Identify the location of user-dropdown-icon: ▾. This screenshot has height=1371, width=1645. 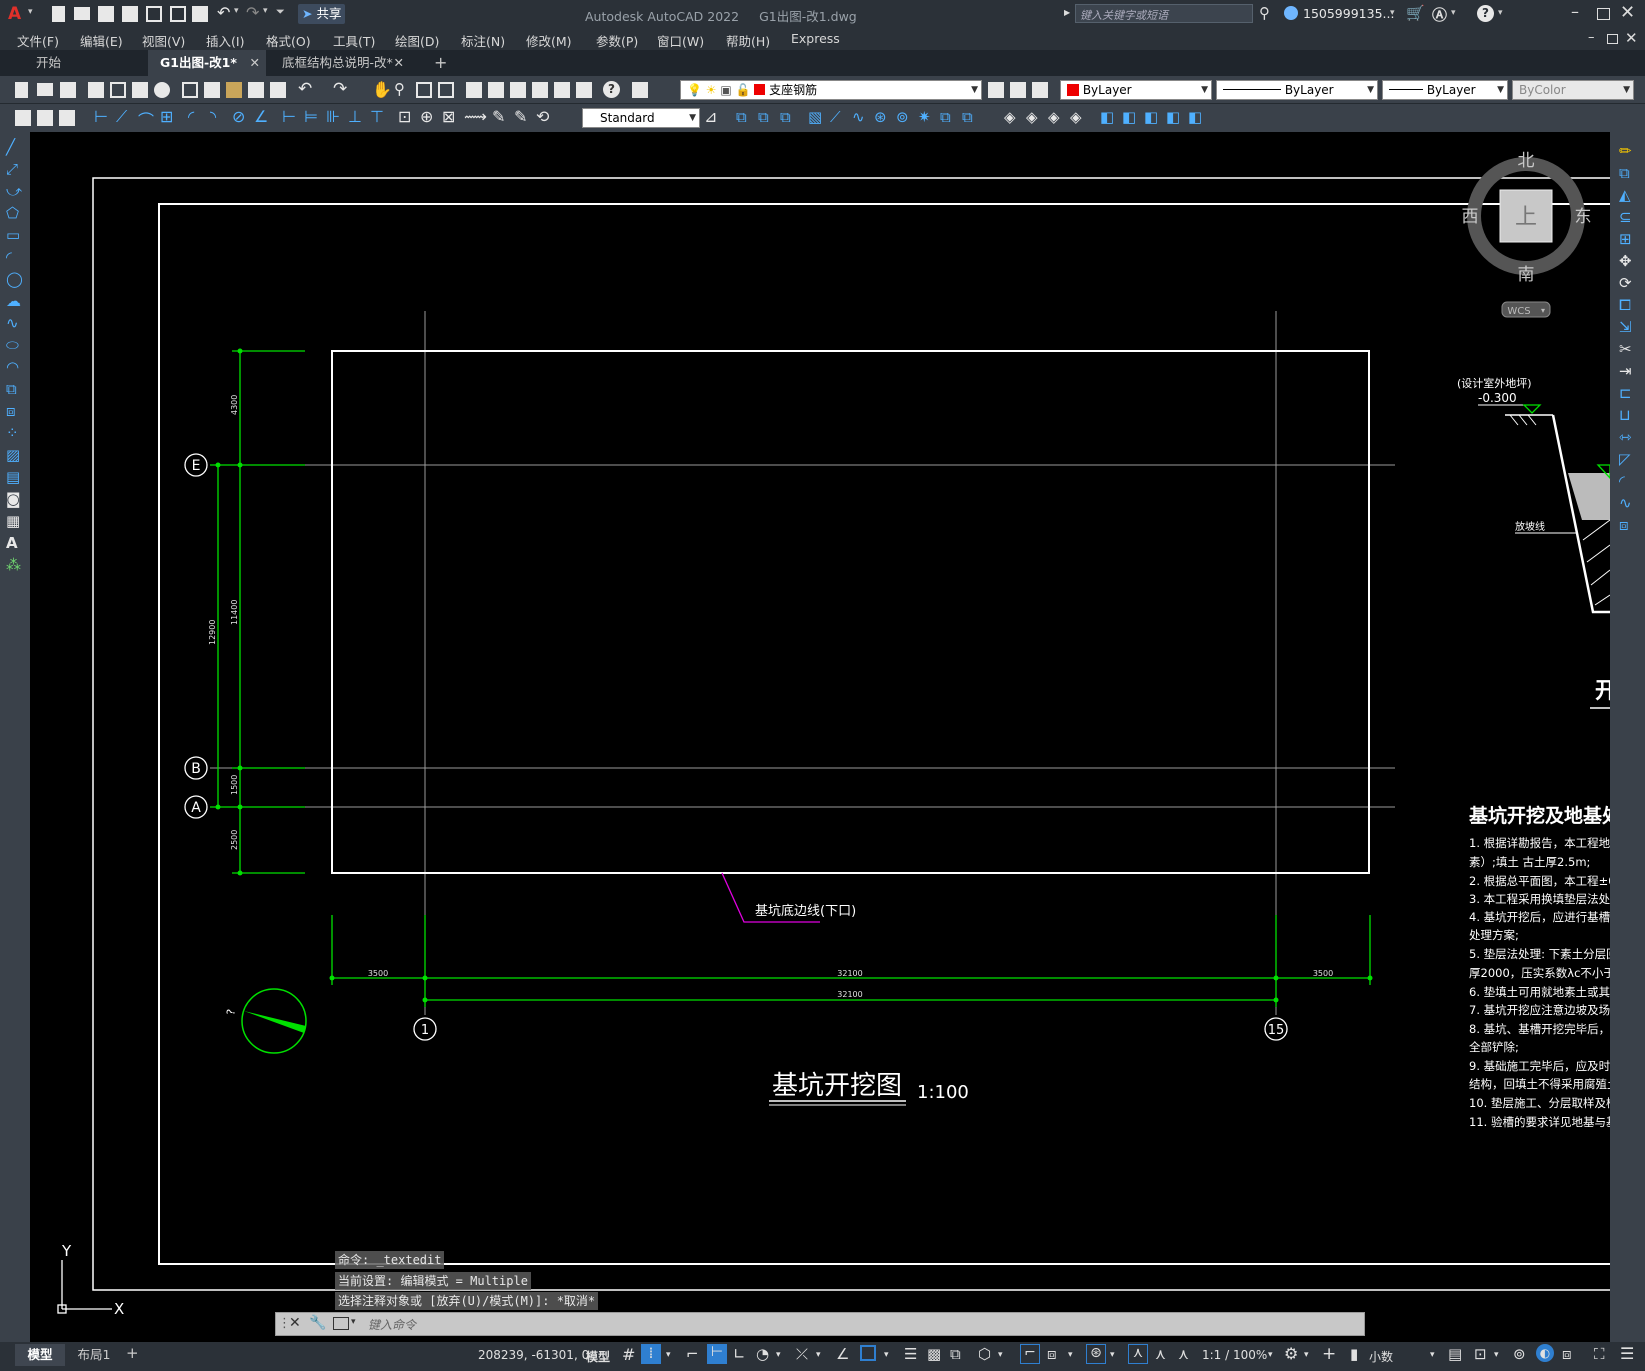
(1392, 13).